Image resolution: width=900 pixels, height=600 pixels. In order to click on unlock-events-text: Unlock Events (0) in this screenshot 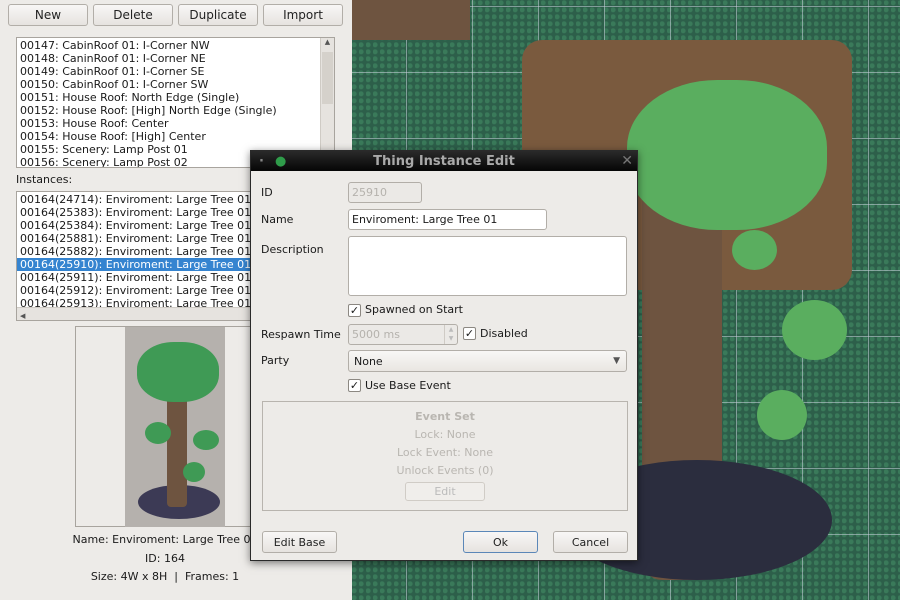, I will do `click(445, 470)`.